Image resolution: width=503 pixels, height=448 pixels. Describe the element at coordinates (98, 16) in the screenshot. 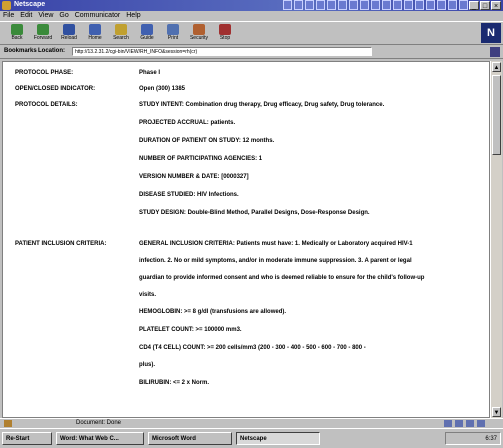

I see `menu-communicator: Communicator` at that location.